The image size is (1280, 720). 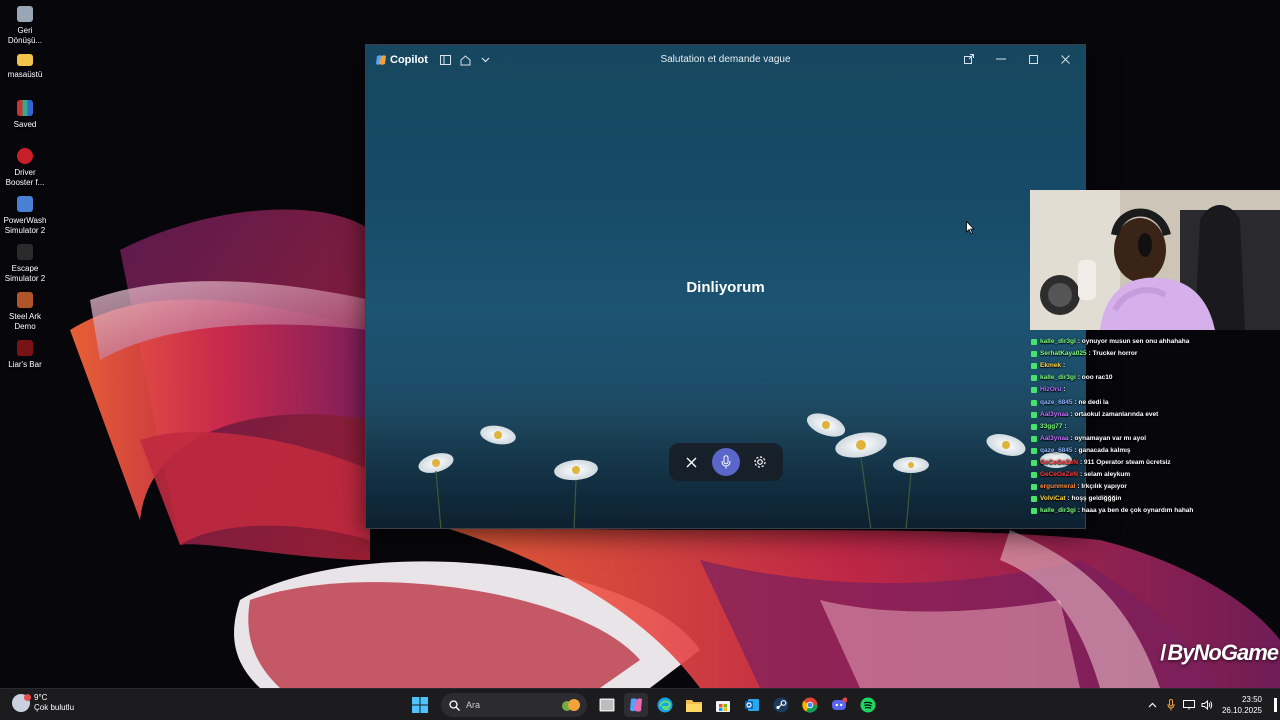 What do you see at coordinates (25, 156) in the screenshot?
I see `driver-booster-icon` at bounding box center [25, 156].